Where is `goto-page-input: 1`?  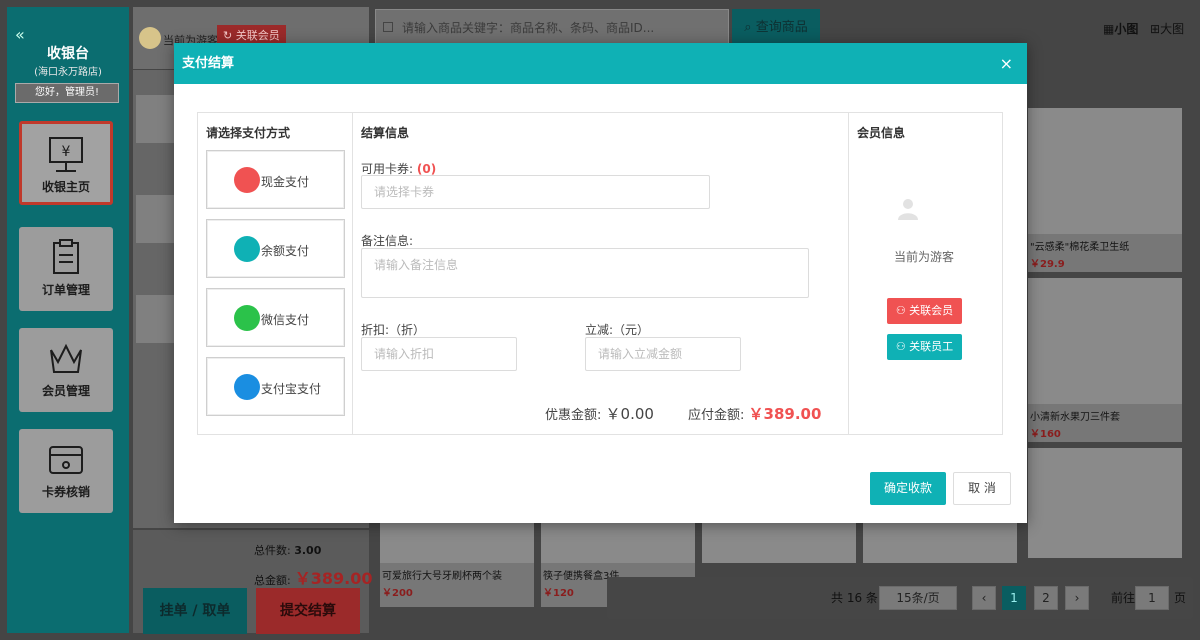 goto-page-input: 1 is located at coordinates (1152, 598).